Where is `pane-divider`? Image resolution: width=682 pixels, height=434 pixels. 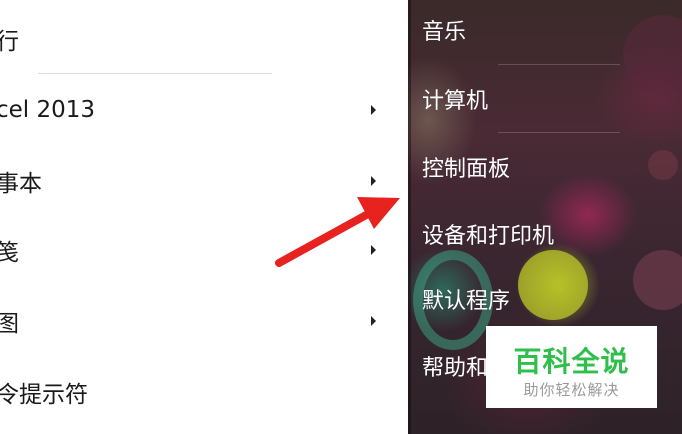
pane-divider is located at coordinates (409, 217).